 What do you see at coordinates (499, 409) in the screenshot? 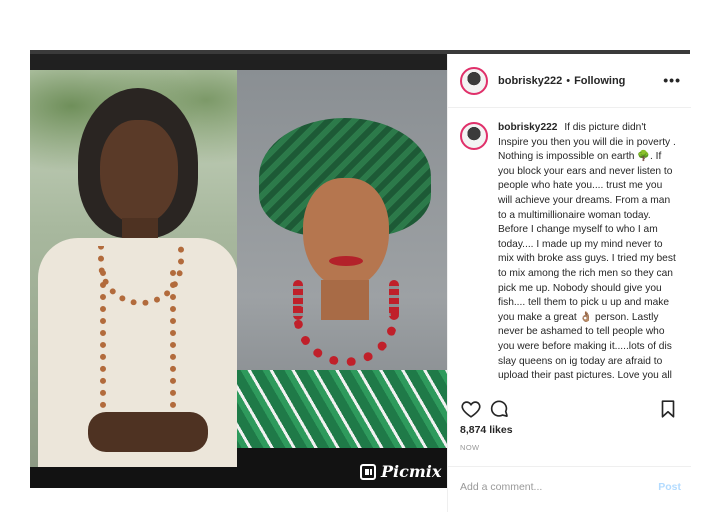
I see `comment-icon` at bounding box center [499, 409].